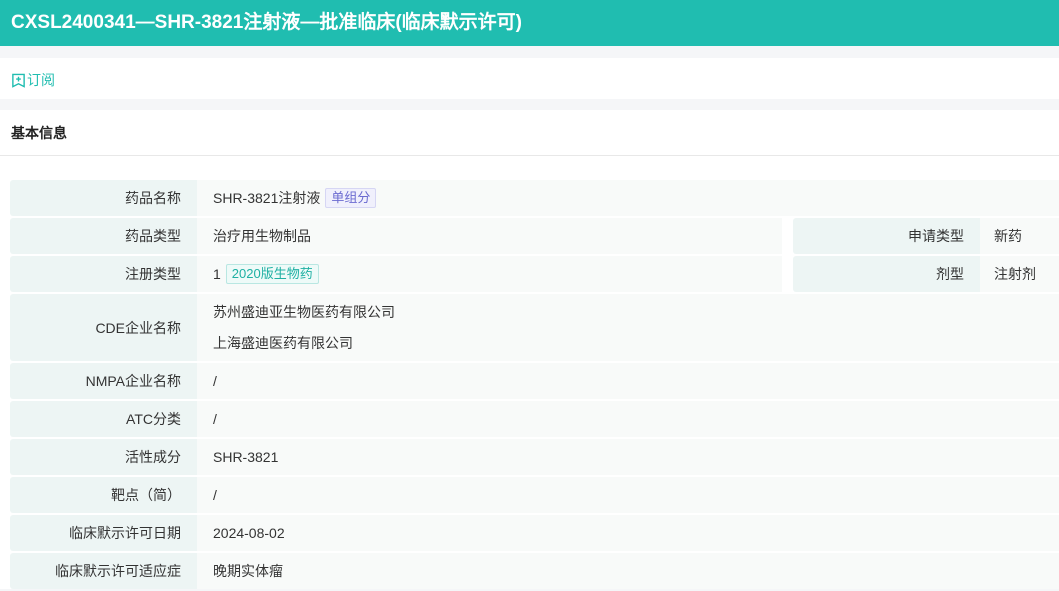  I want to click on dosage-form-value: 注射剂, so click(1019, 274).